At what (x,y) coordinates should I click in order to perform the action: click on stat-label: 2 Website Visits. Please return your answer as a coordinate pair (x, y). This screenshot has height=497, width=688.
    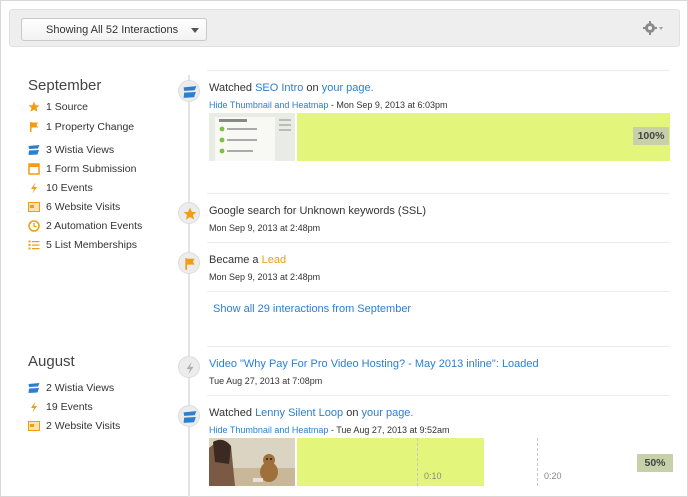
    Looking at the image, I should click on (83, 426).